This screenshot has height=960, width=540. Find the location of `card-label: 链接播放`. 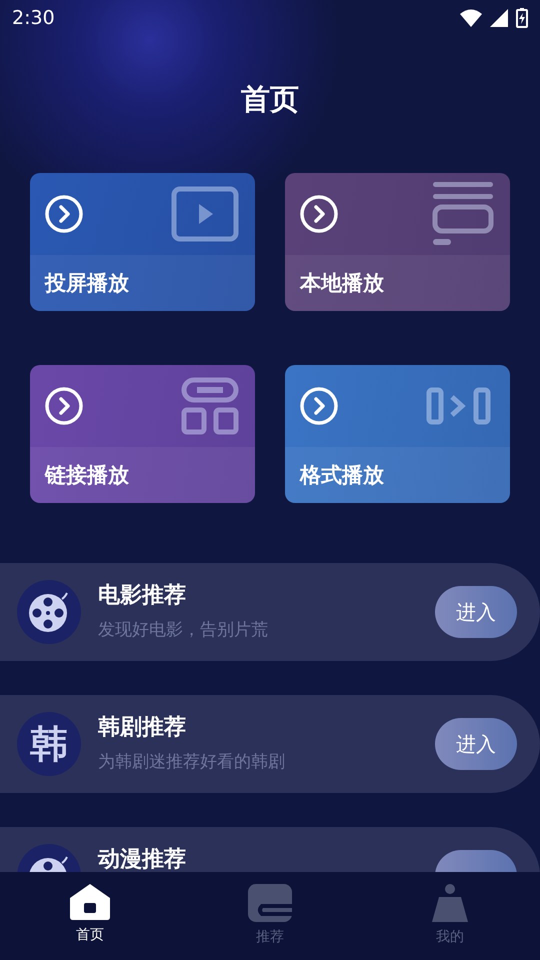

card-label: 链接播放 is located at coordinates (87, 475).